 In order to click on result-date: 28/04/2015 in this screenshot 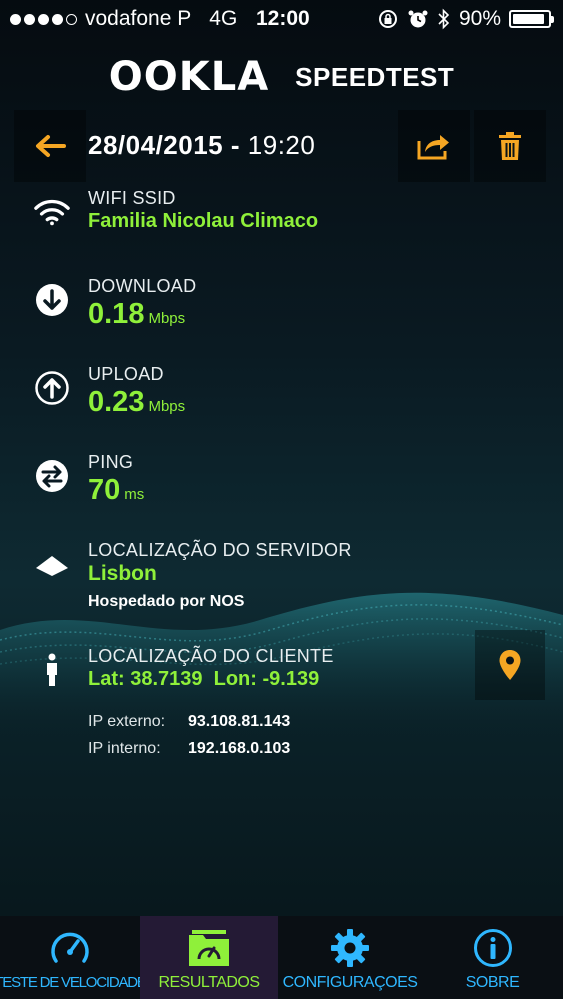, I will do `click(156, 145)`.